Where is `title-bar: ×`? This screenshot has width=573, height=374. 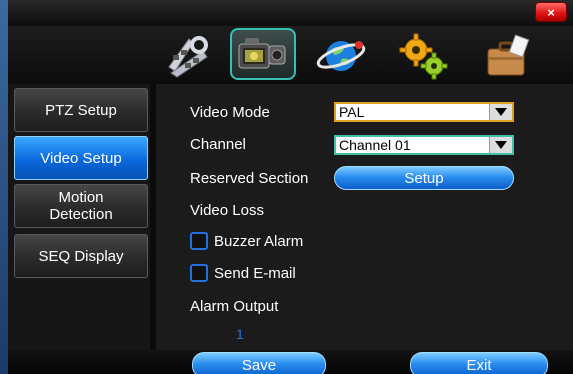 title-bar: × is located at coordinates (290, 13).